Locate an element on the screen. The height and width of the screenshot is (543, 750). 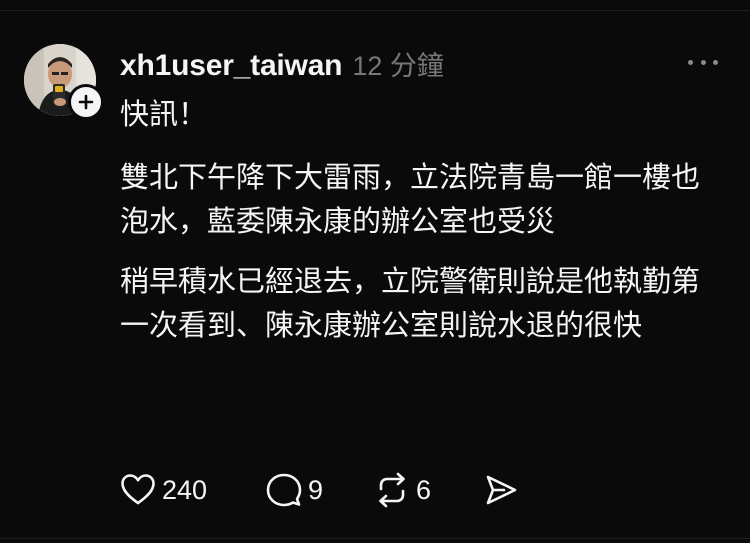
post-paragraph: 快訊！ is located at coordinates (164, 115).